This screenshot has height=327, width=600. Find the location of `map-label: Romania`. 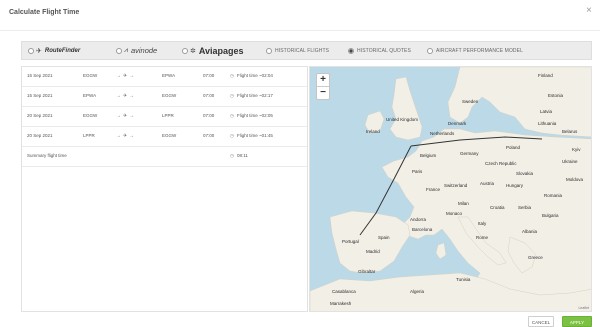

map-label: Romania is located at coordinates (553, 195).